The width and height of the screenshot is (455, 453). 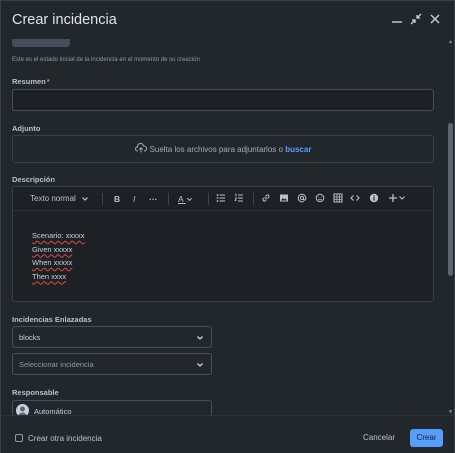 I want to click on description-label: Descripción, so click(x=33, y=179).